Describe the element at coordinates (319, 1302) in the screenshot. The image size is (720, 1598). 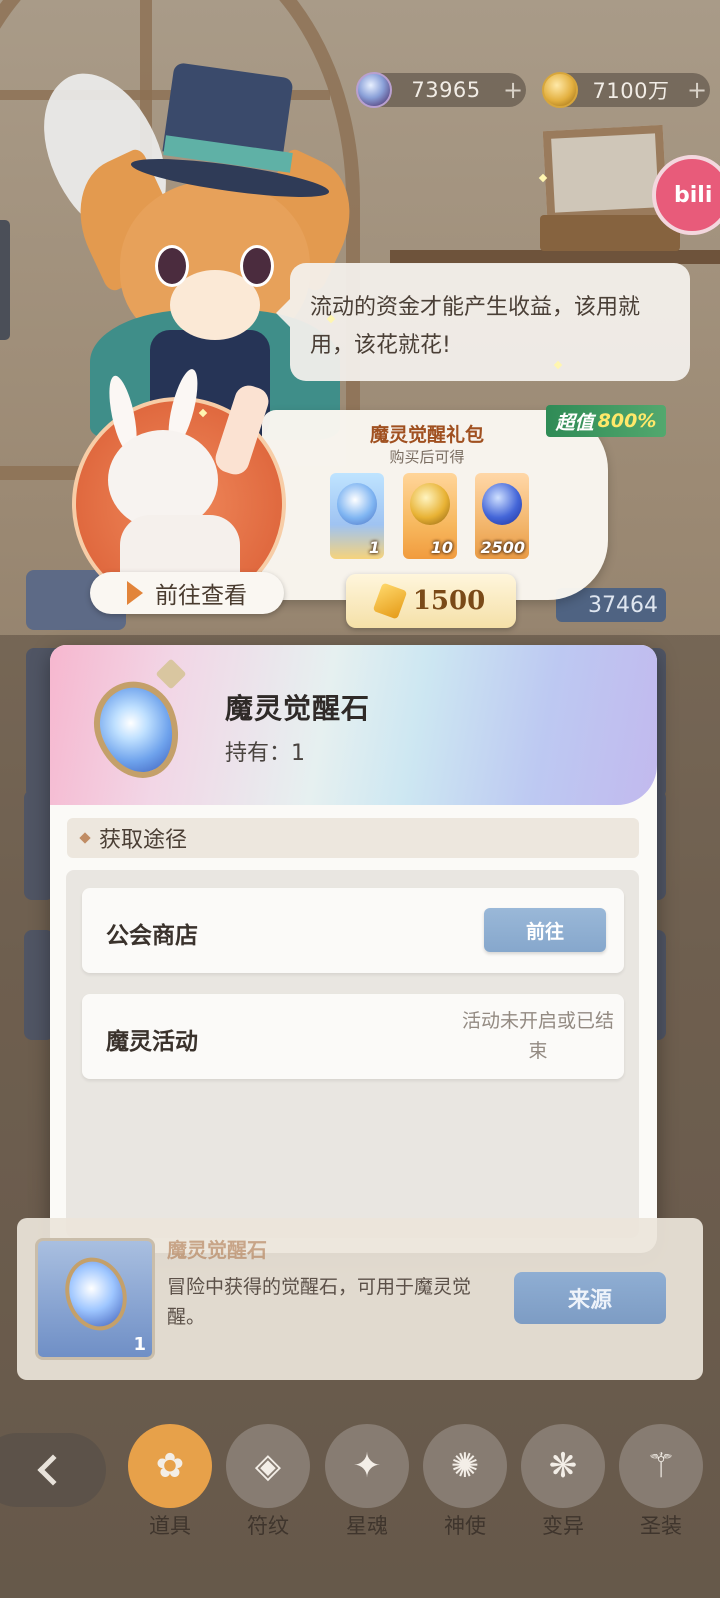
I see `description-text: 冒险中获得的觉醒石，可用于魔灵觉醒。` at that location.